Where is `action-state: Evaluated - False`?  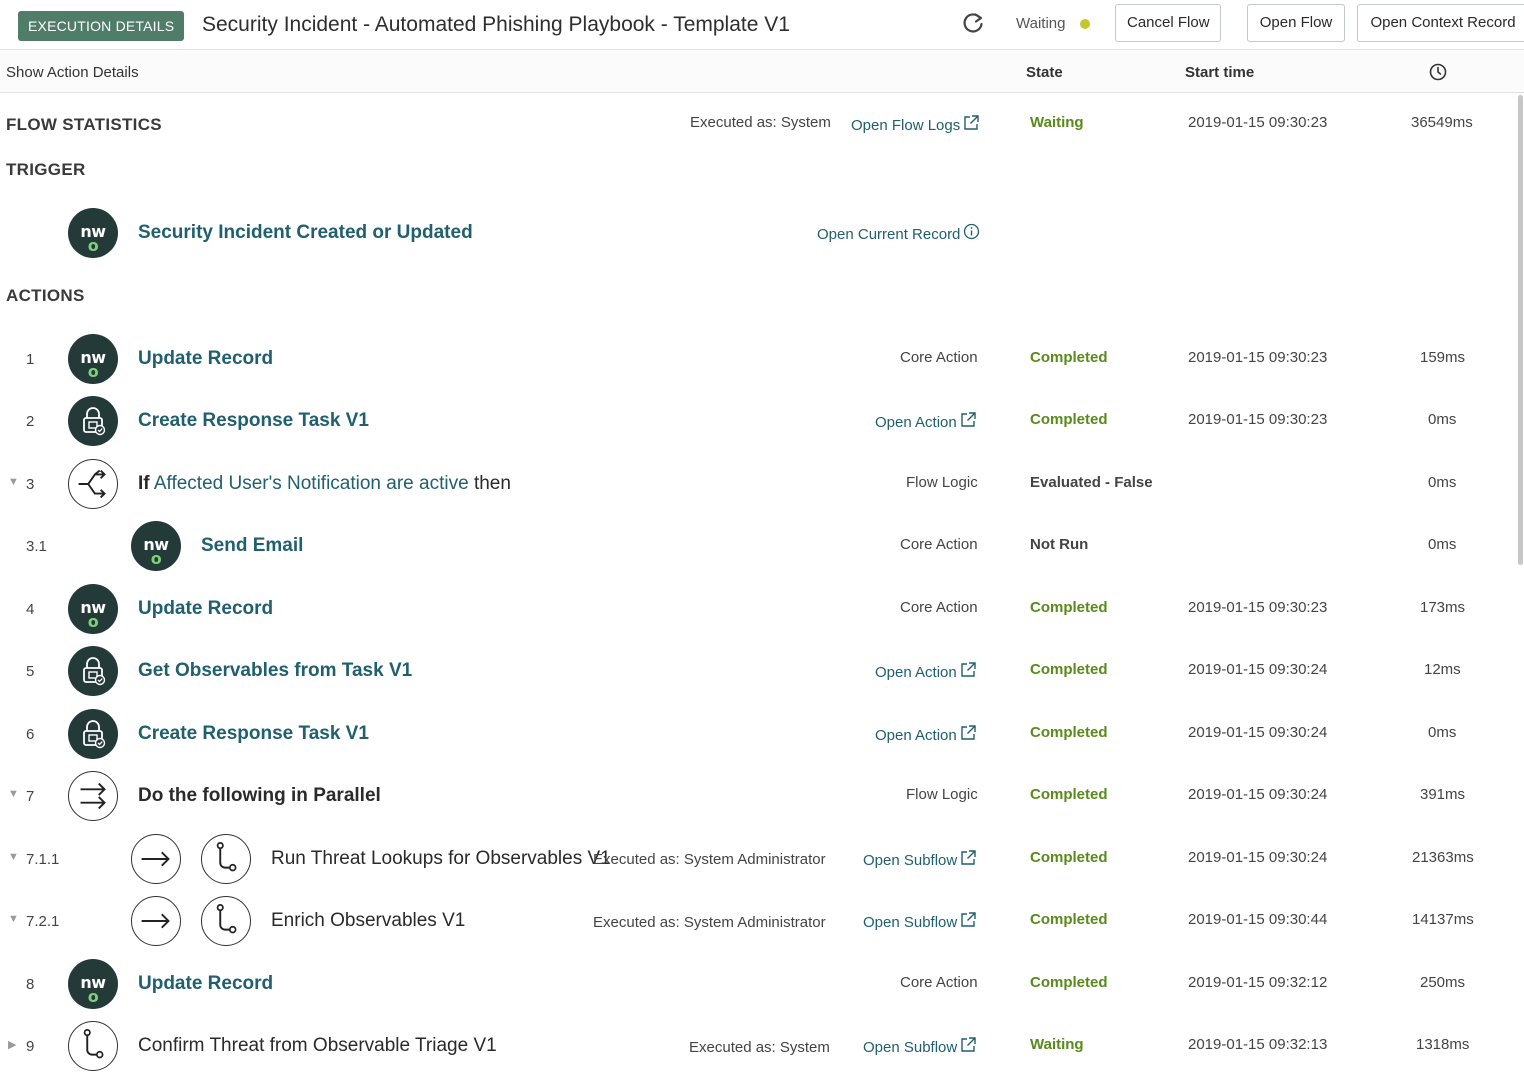
action-state: Evaluated - False is located at coordinates (1091, 482).